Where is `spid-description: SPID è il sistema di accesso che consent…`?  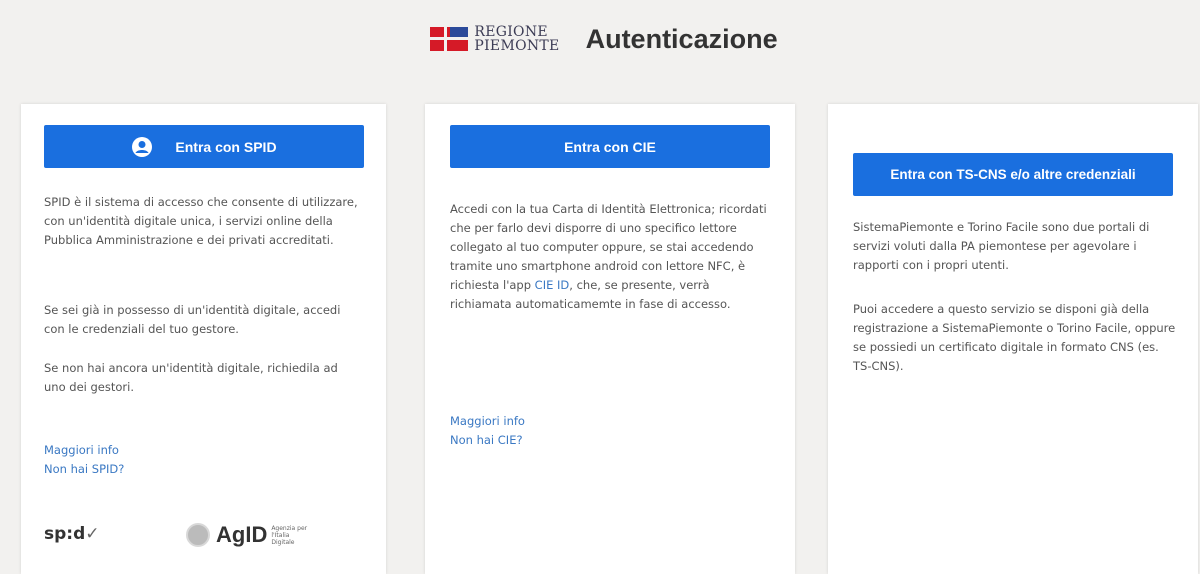
spid-description: SPID è il sistema di accesso che consent… is located at coordinates (201, 221).